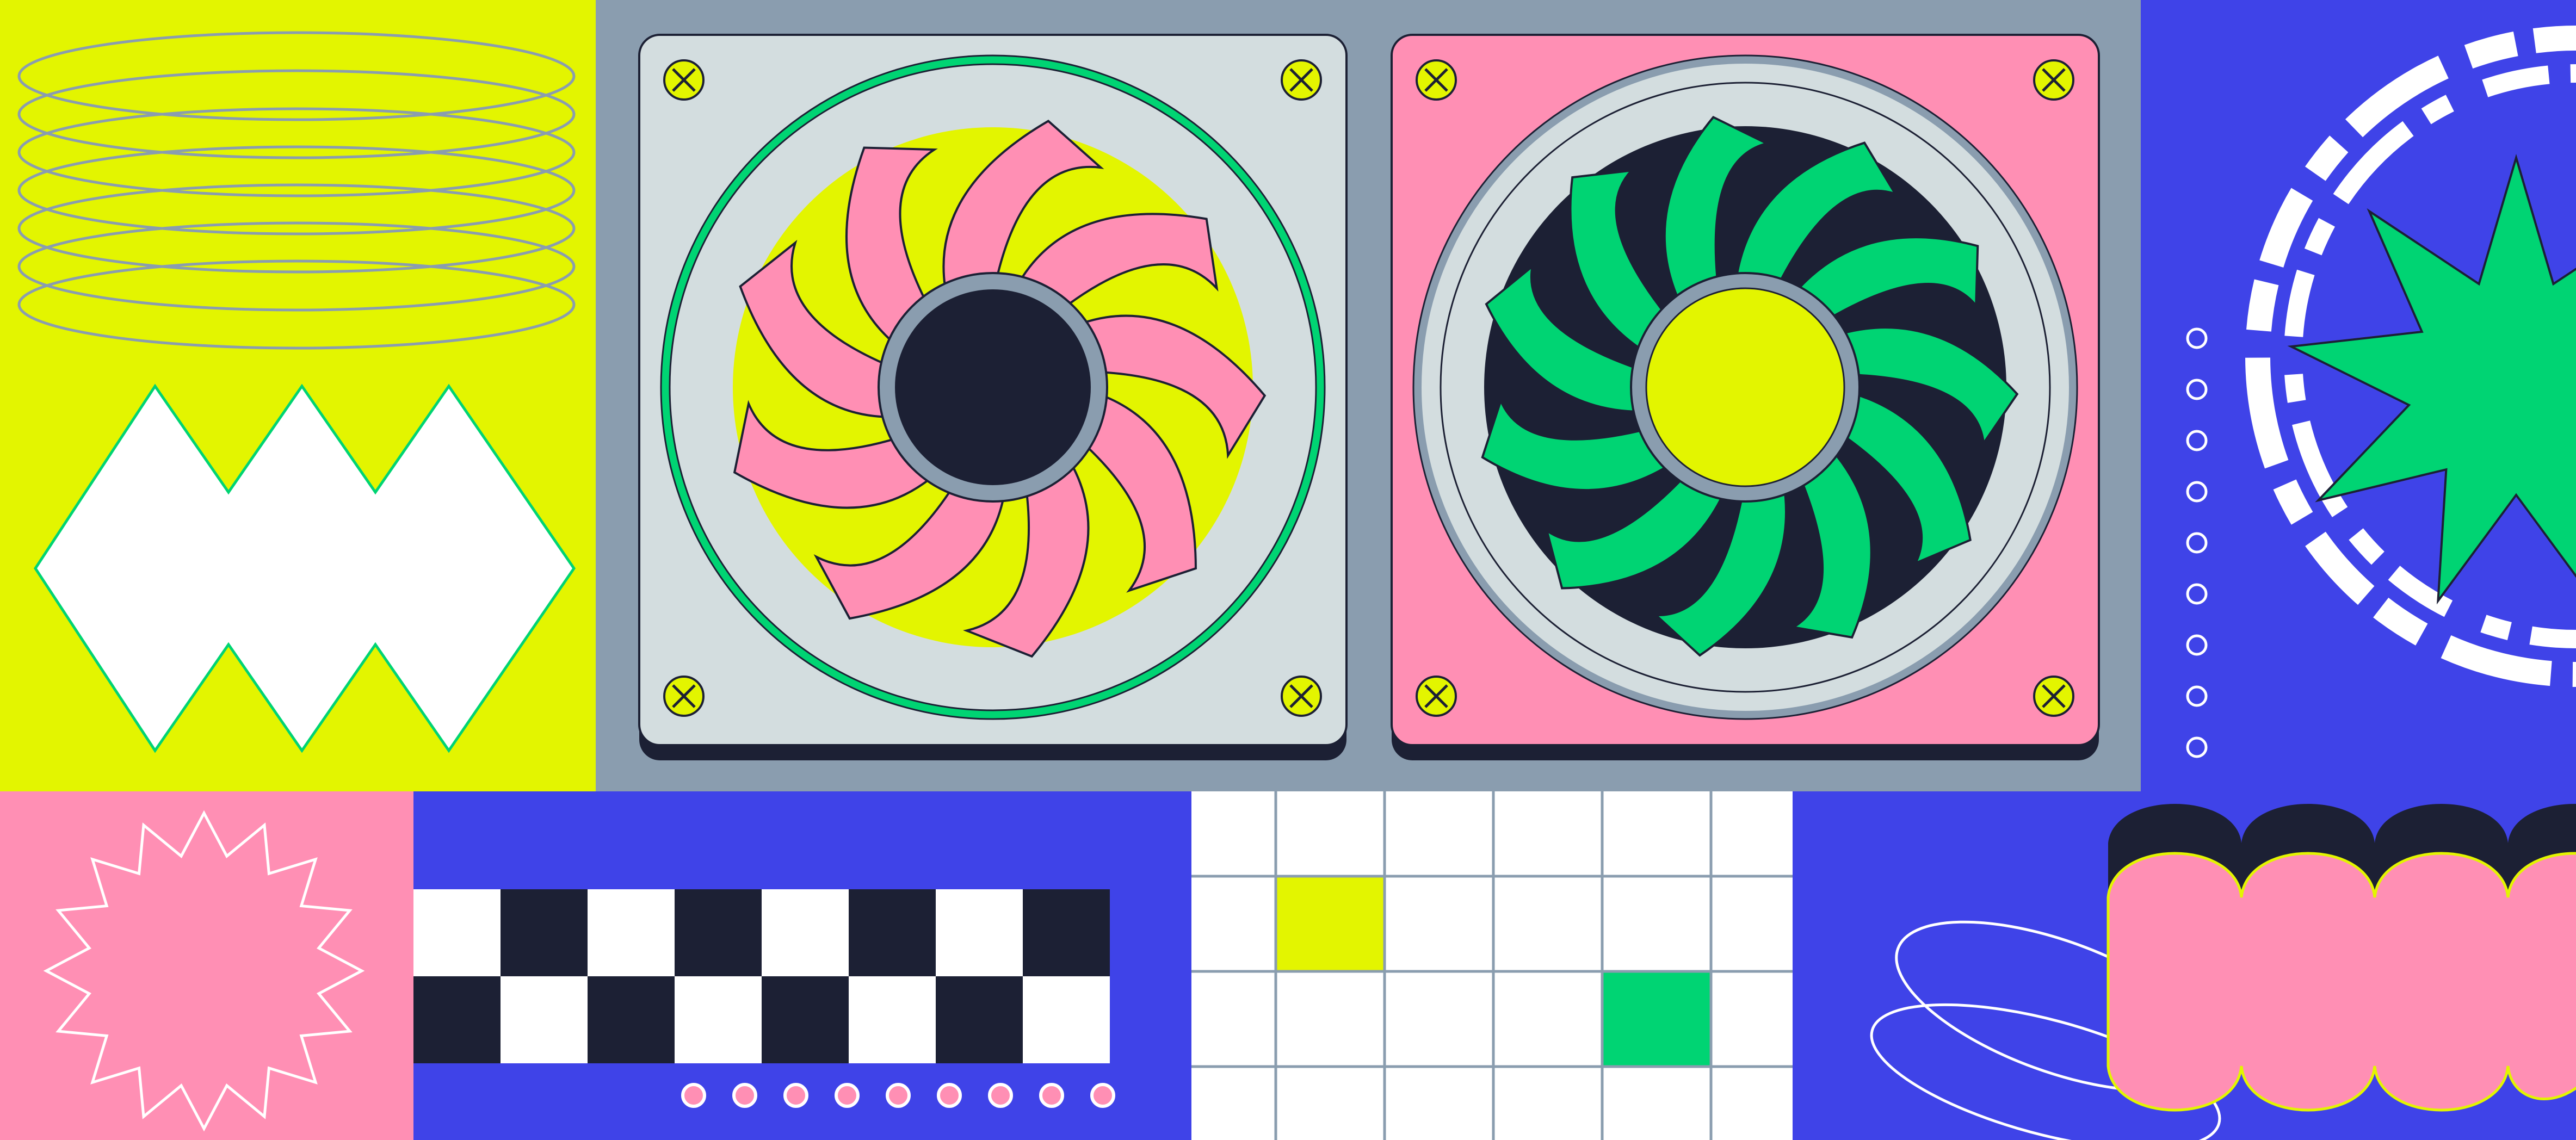  What do you see at coordinates (204, 971) in the screenshot?
I see `starburst-icon` at bounding box center [204, 971].